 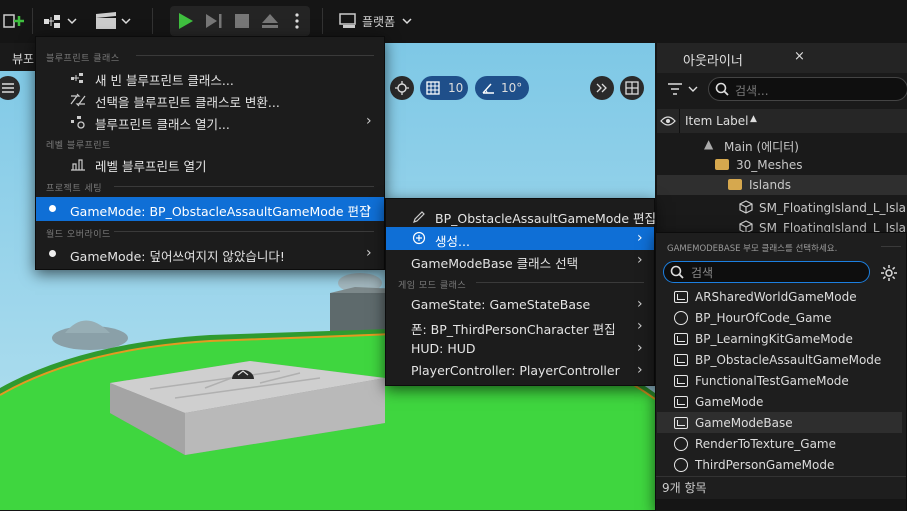 I want to click on viewport-tab-label: 뷰포, so click(x=23, y=59).